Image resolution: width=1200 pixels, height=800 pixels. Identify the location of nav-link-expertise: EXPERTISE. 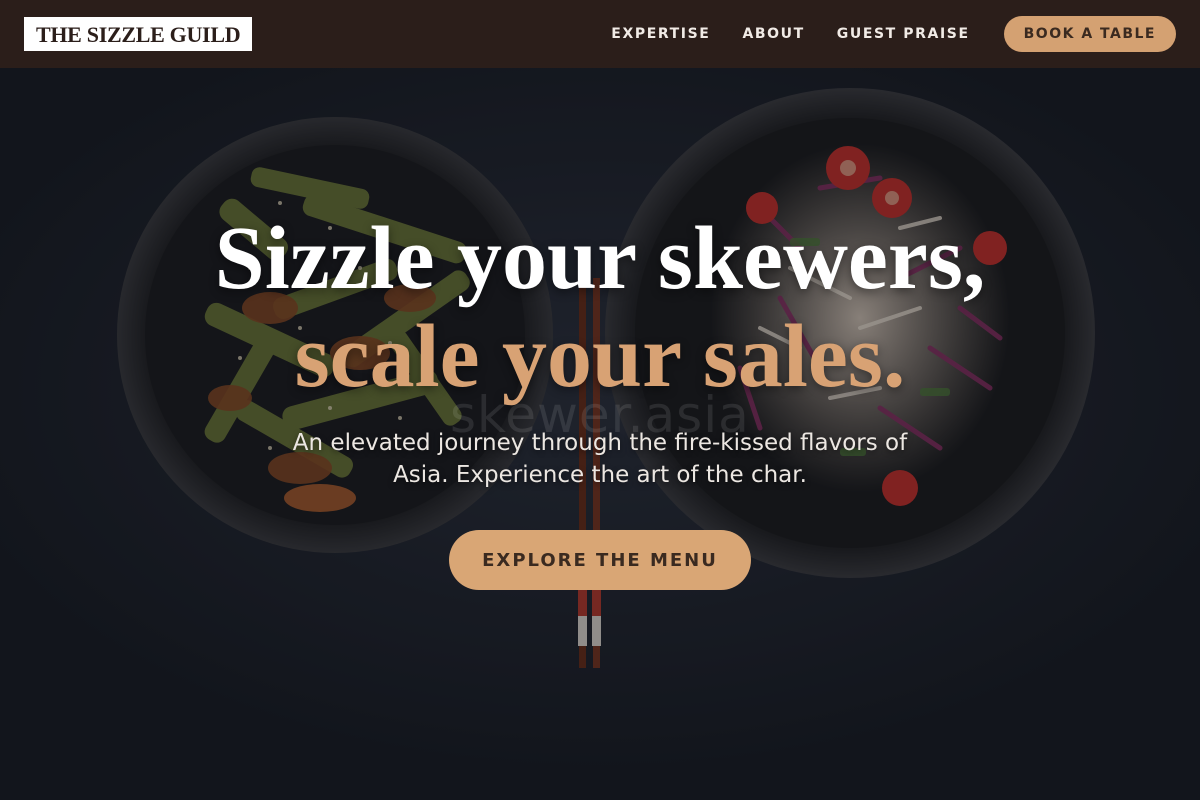
(660, 34).